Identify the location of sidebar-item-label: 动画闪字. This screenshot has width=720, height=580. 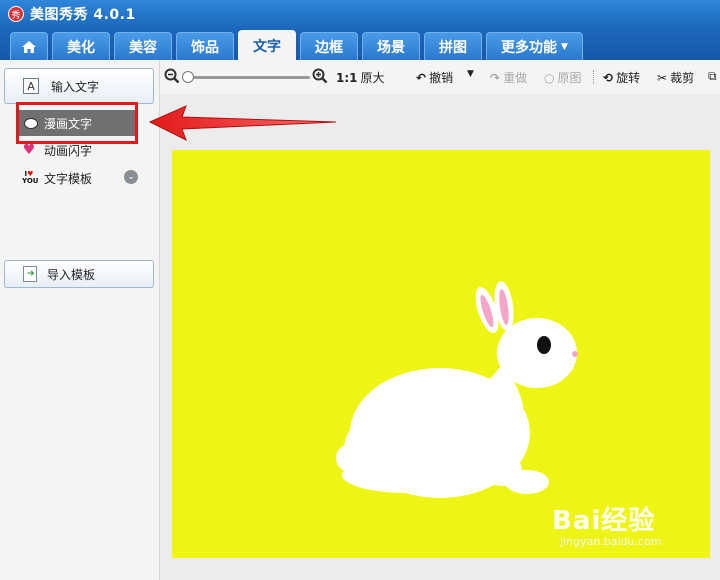
(68, 150).